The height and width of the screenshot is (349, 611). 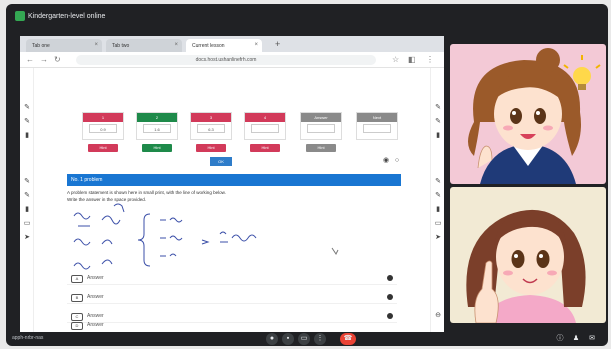 I want to click on address-bar: ← → ↻ docs.host.ushanlinefrh.com ☆ ◧ ⋮, so click(x=232, y=60).